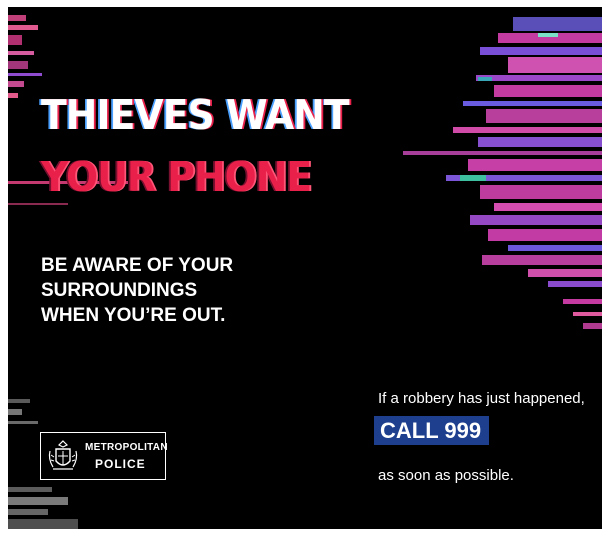  I want to click on call-999-badge: CALL 999, so click(432, 430).